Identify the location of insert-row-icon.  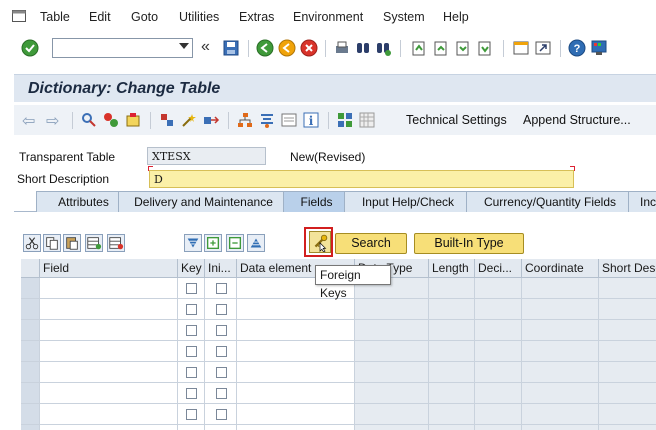
(94, 243).